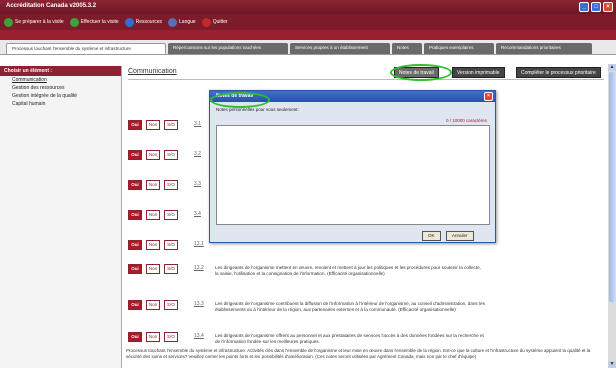  I want to click on dialog-title-callout, so click(240, 100).